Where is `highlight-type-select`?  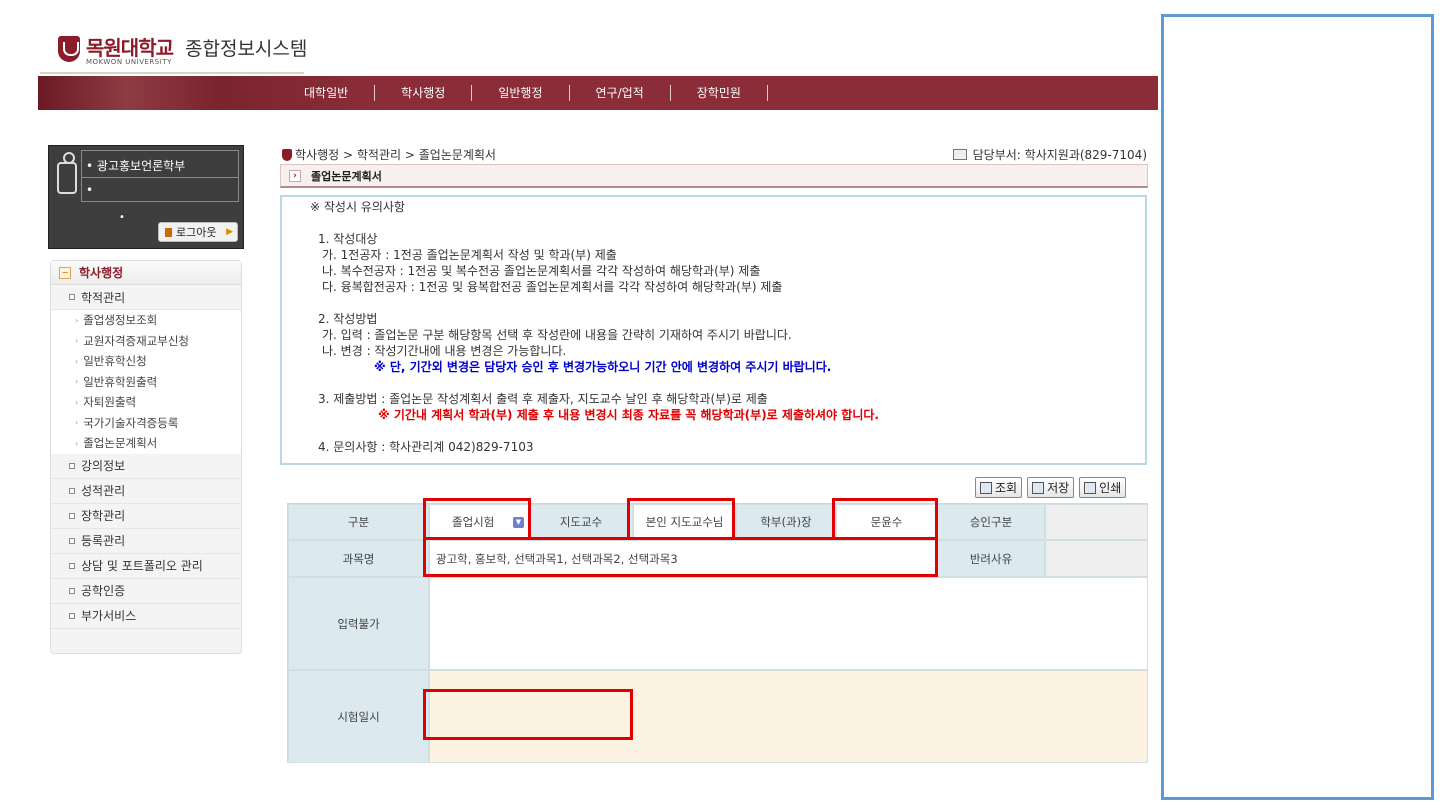 highlight-type-select is located at coordinates (477, 519).